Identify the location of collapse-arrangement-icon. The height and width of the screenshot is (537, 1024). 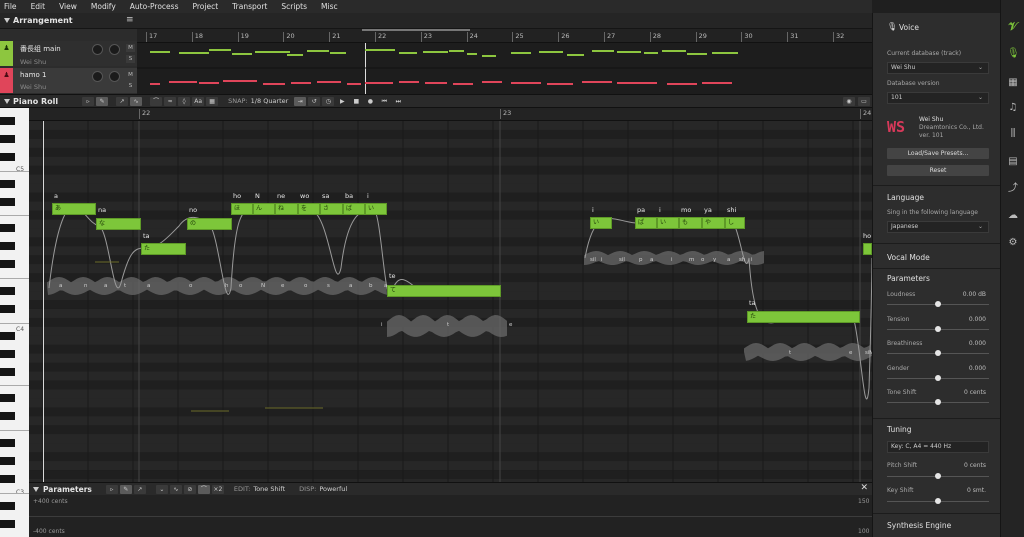
(7, 20).